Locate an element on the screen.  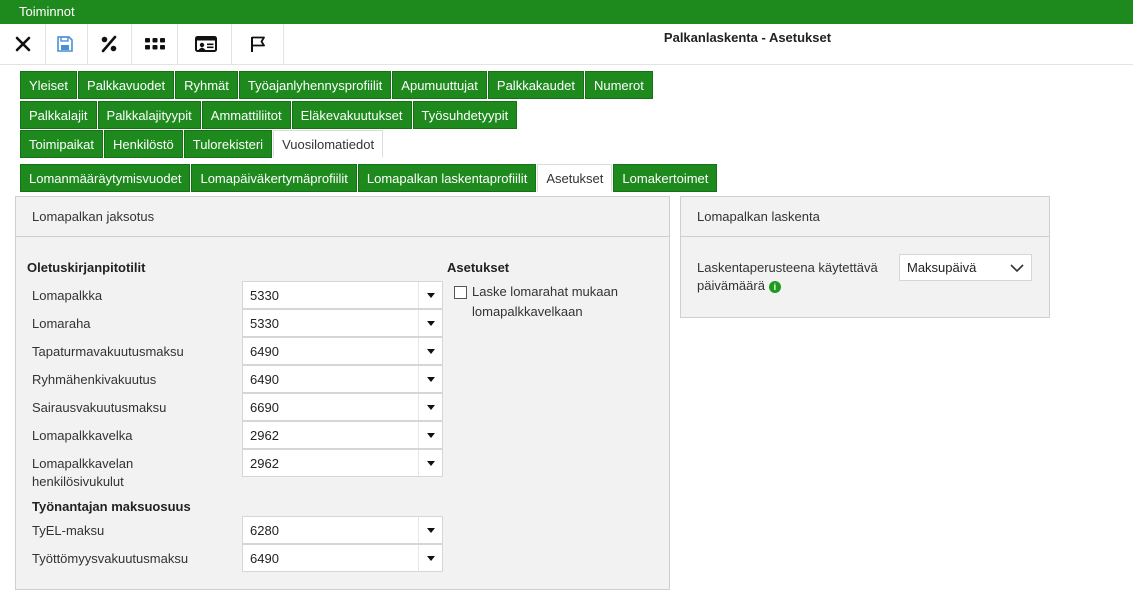
tab-asetukset: Asetukset is located at coordinates (575, 178).